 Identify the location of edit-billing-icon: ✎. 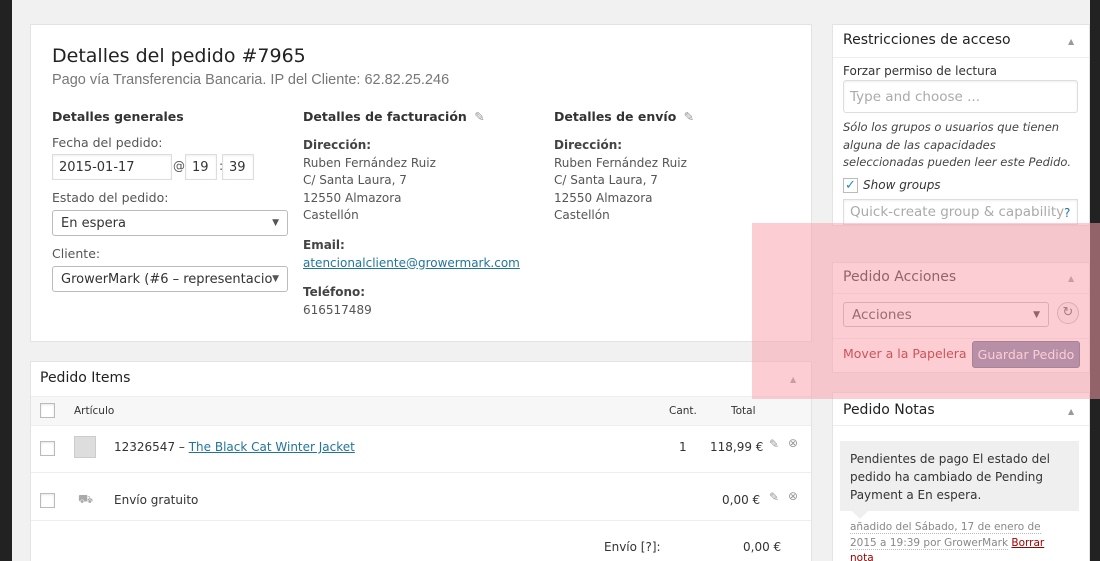
(479, 116).